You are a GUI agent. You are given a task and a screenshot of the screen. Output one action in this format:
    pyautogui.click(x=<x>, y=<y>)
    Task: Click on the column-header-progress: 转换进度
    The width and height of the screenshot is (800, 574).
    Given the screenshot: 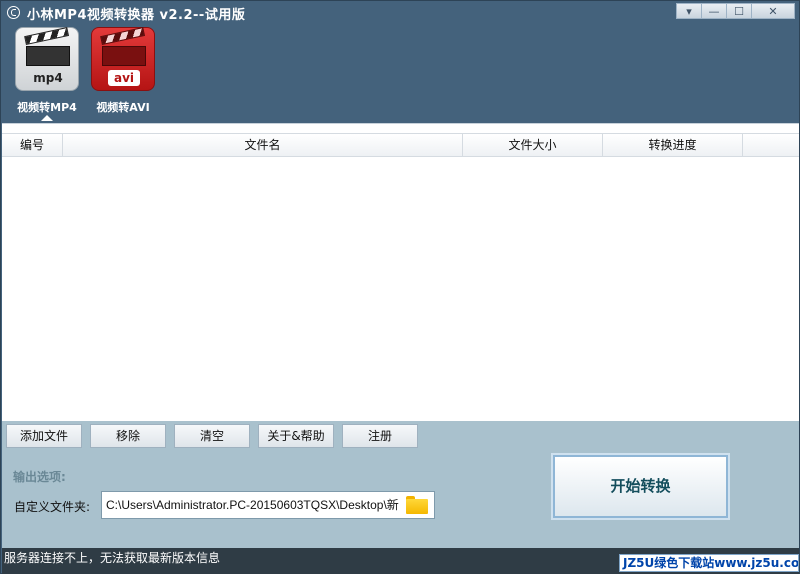 What is the action you would take?
    pyautogui.click(x=673, y=145)
    